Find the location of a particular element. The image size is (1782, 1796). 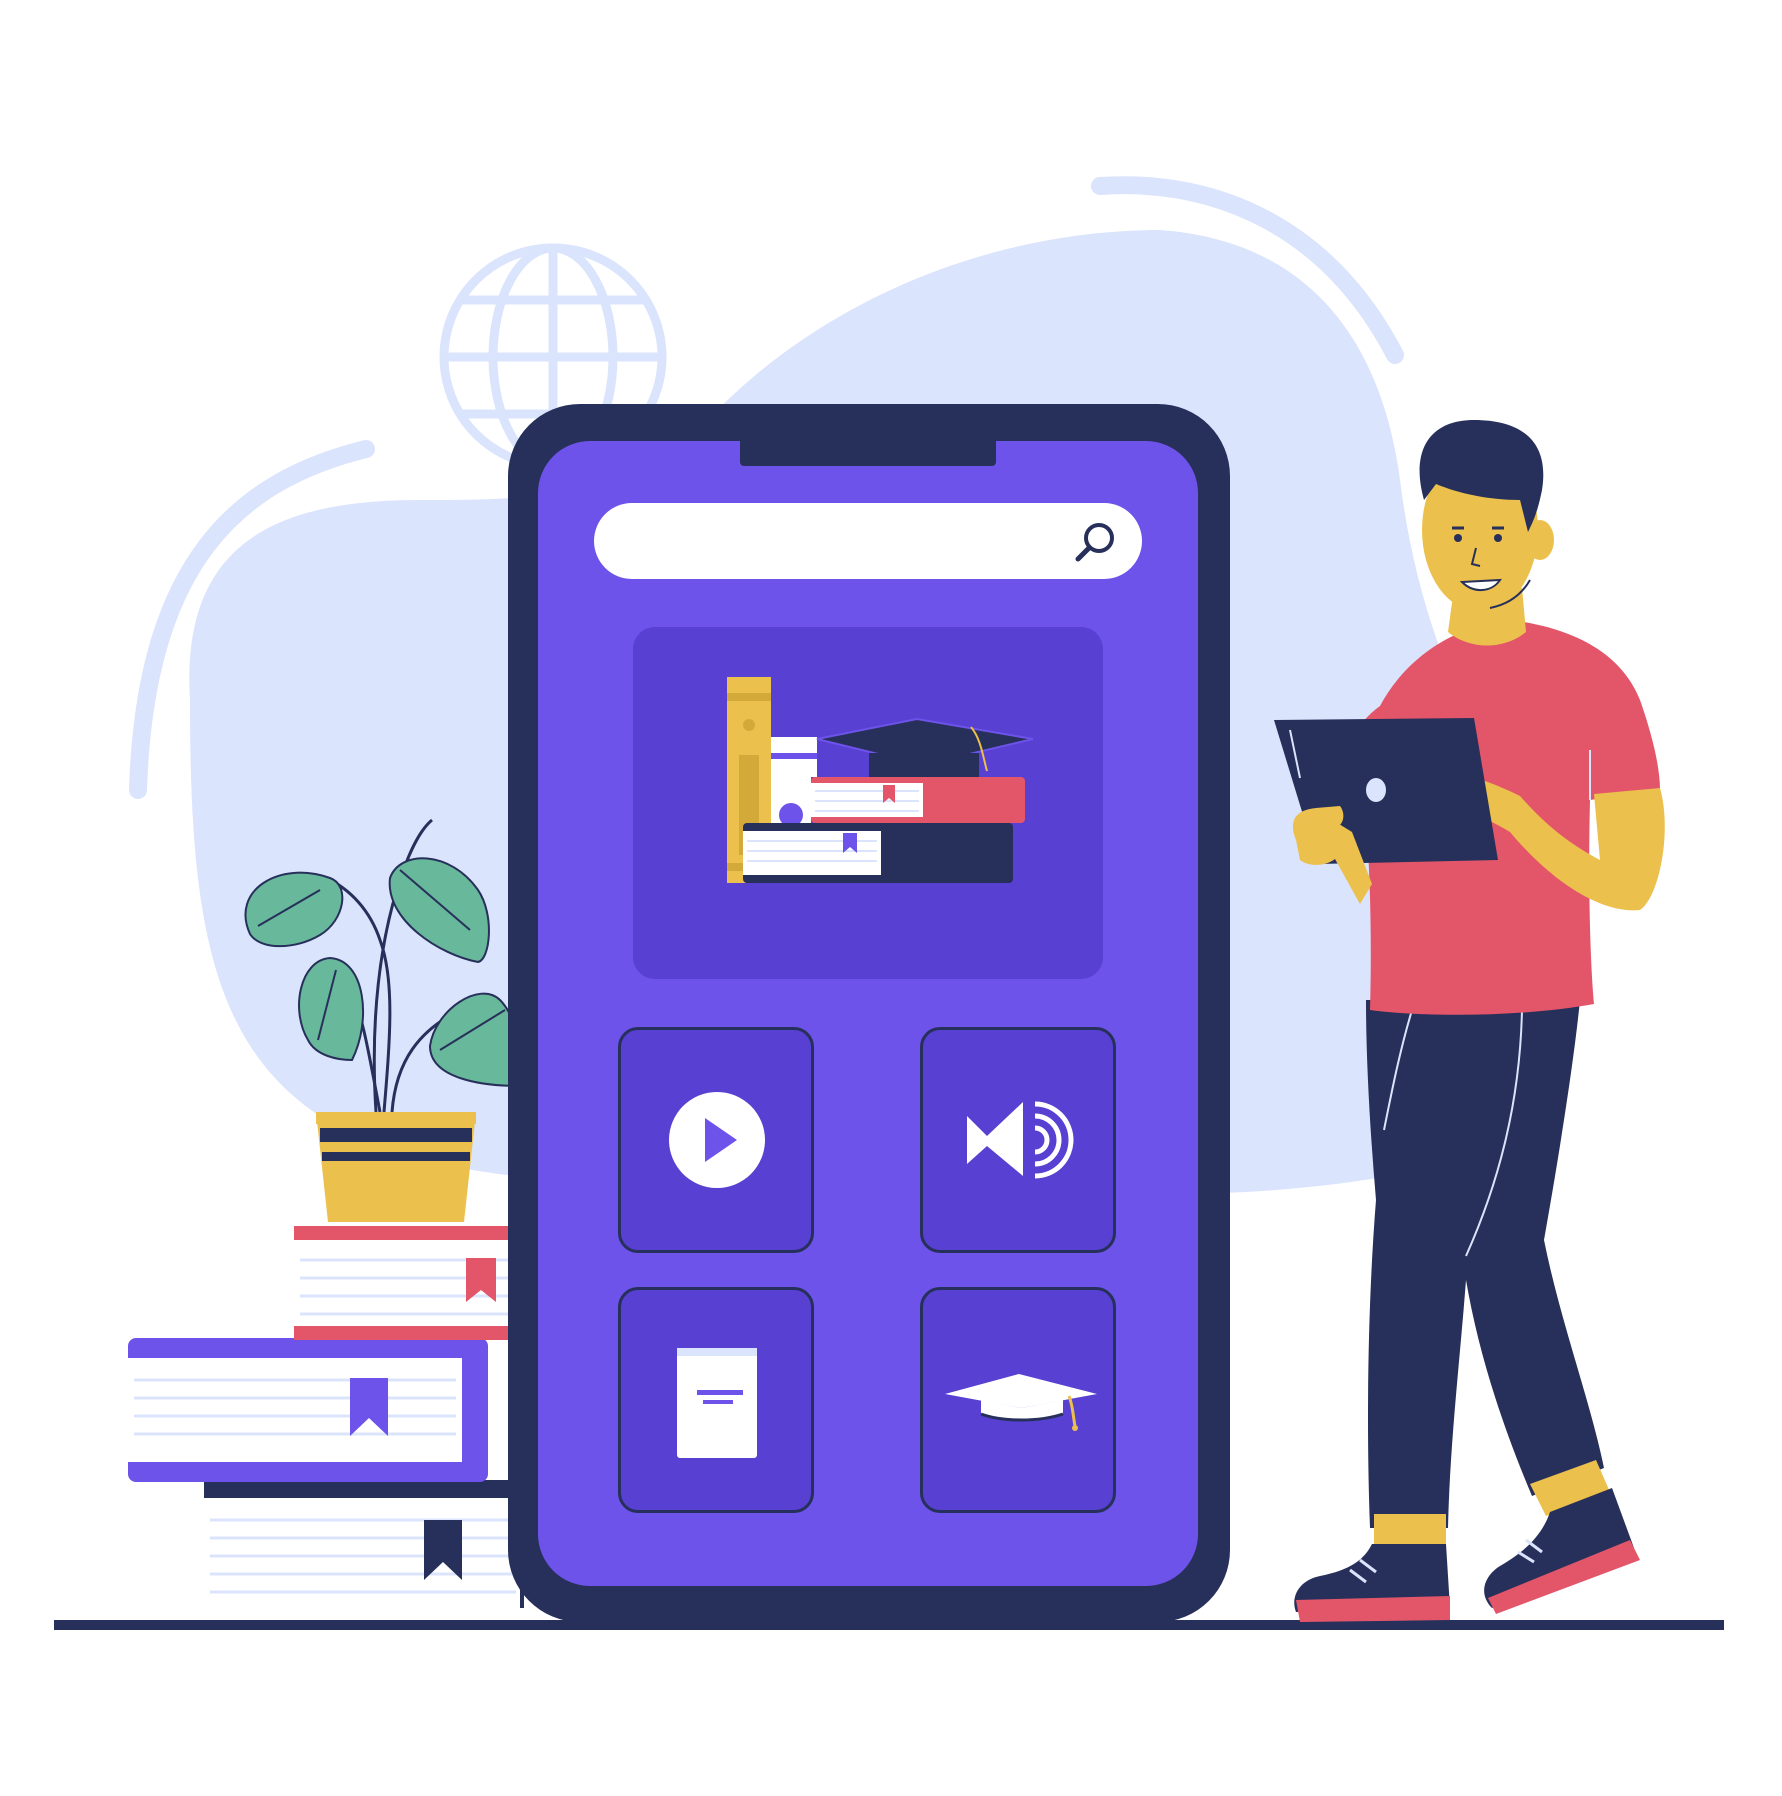

head is located at coordinates (1486, 516).